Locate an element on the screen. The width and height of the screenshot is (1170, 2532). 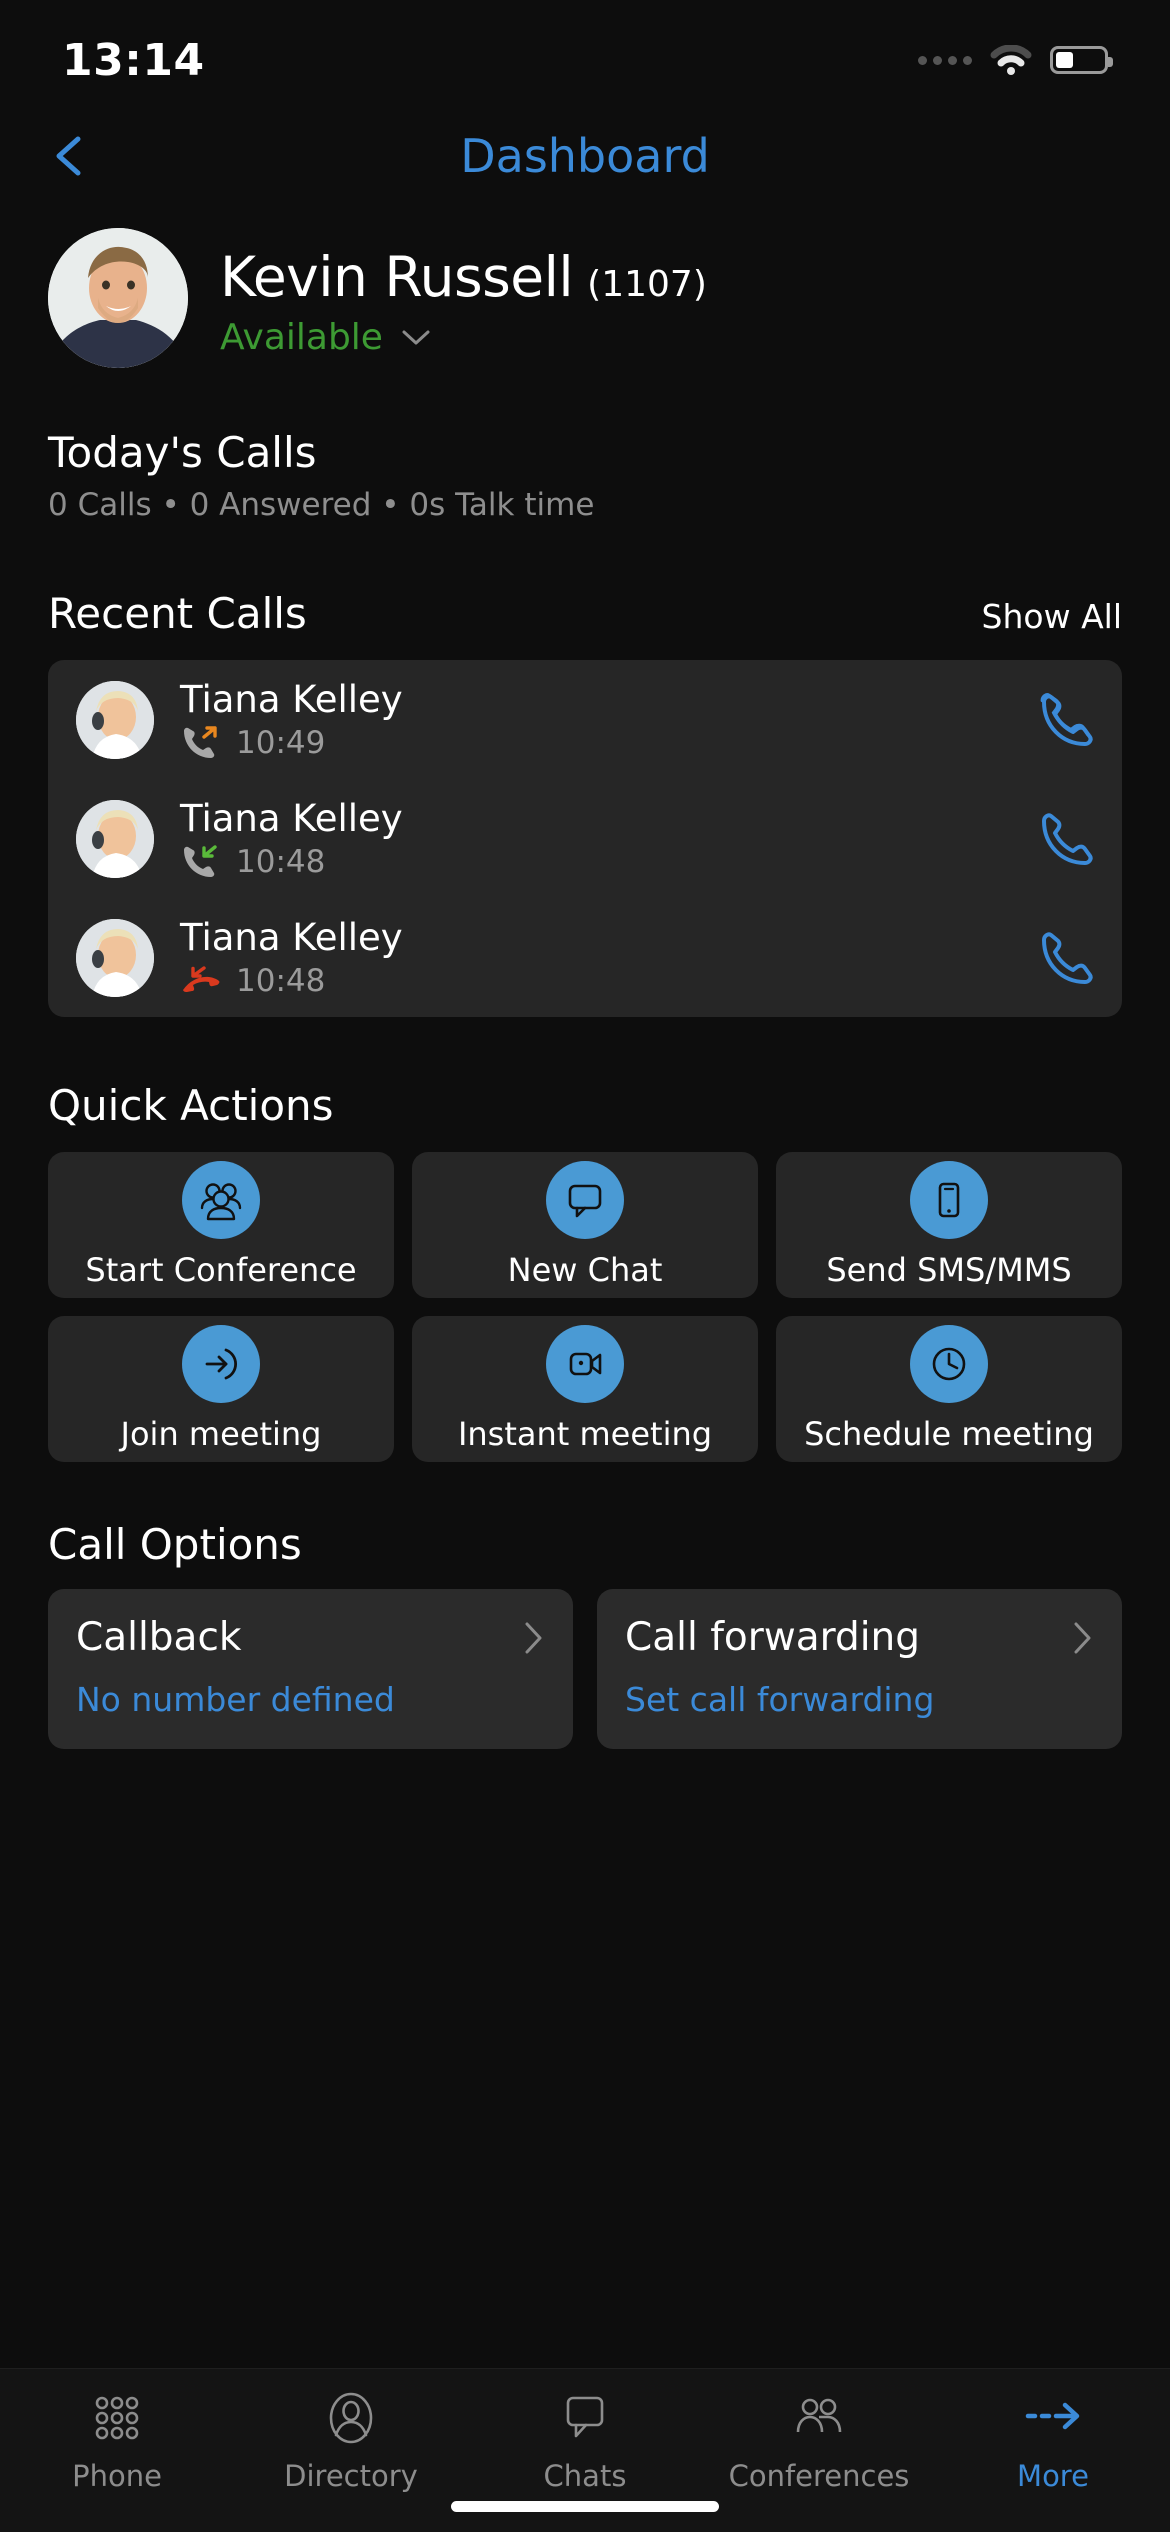
nav-bar: Dashboard is located at coordinates (585, 156).